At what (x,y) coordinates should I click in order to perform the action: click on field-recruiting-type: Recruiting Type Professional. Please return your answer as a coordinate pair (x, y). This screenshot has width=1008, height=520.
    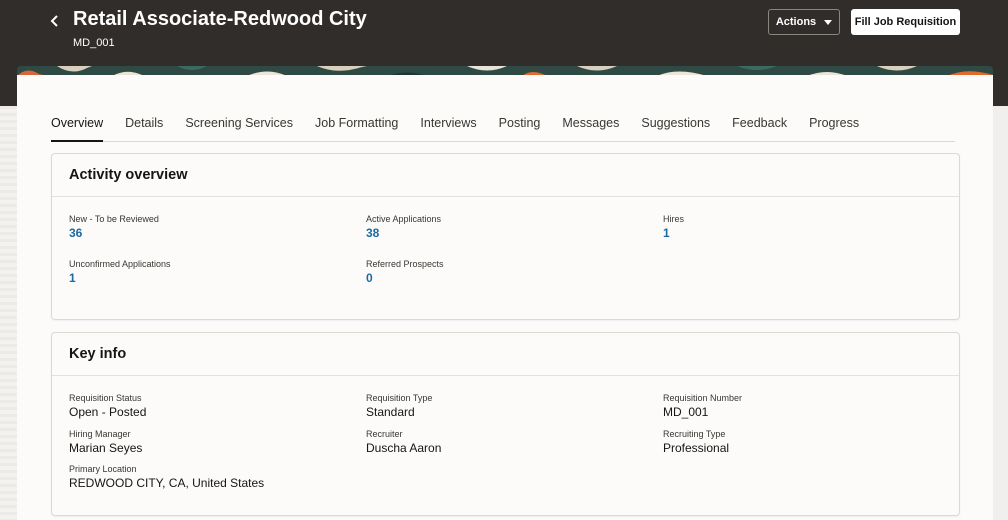
    Looking at the image, I should click on (696, 442).